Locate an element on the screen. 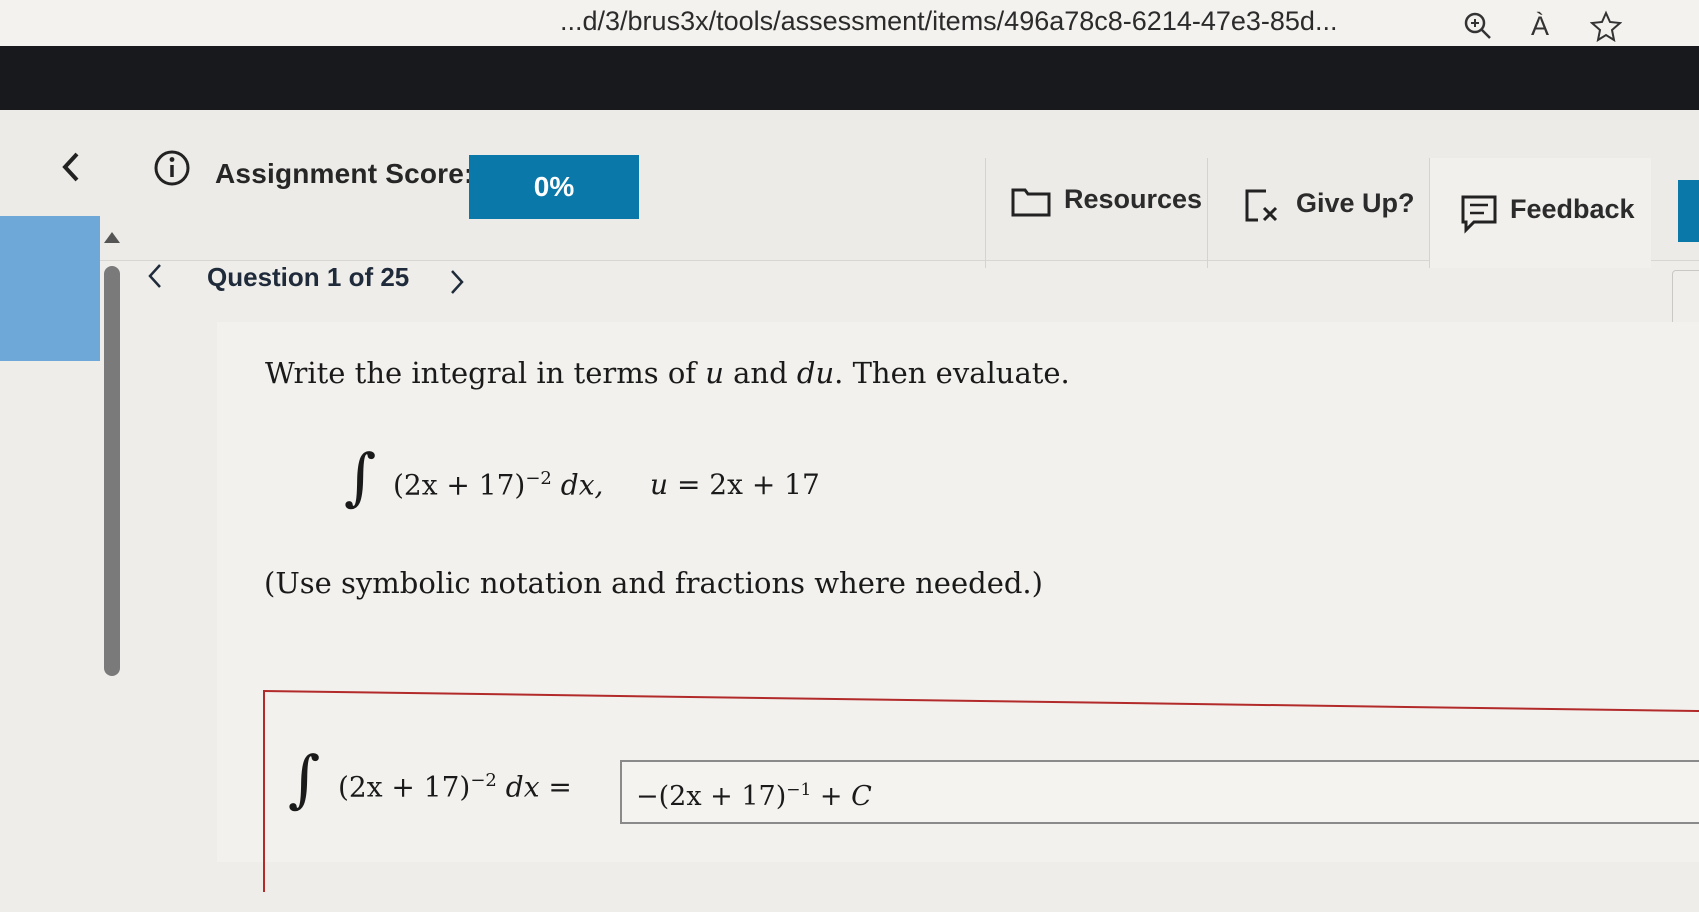 This screenshot has width=1699, height=912. scrollbar-thumb is located at coordinates (112, 471).